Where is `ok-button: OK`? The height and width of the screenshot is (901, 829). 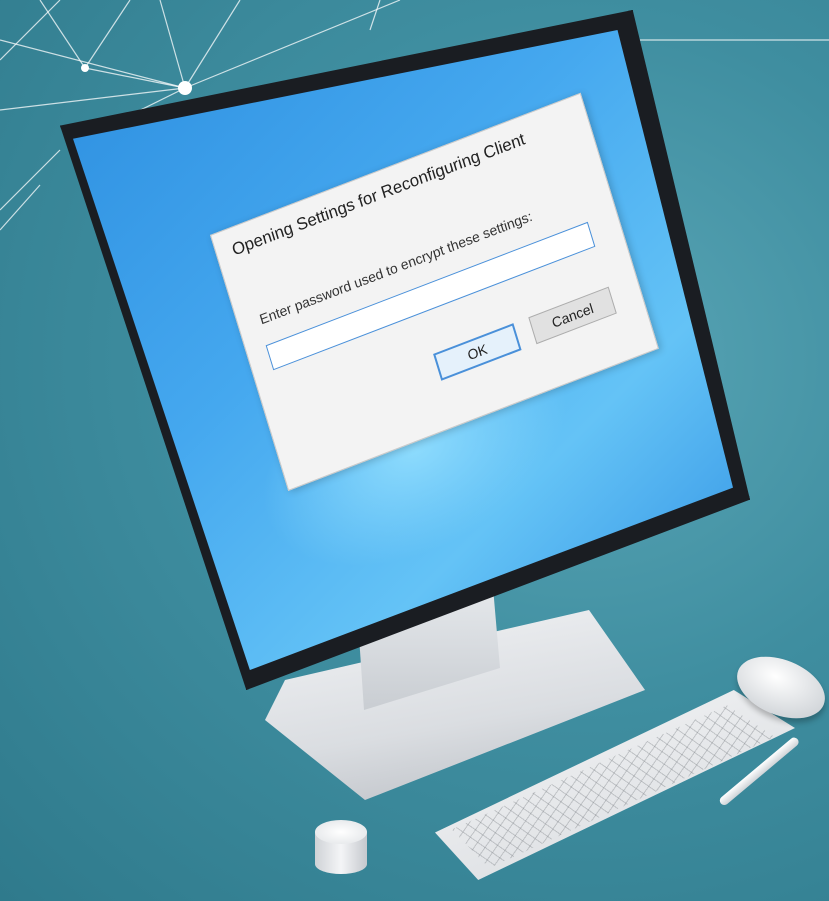
ok-button: OK is located at coordinates (477, 352).